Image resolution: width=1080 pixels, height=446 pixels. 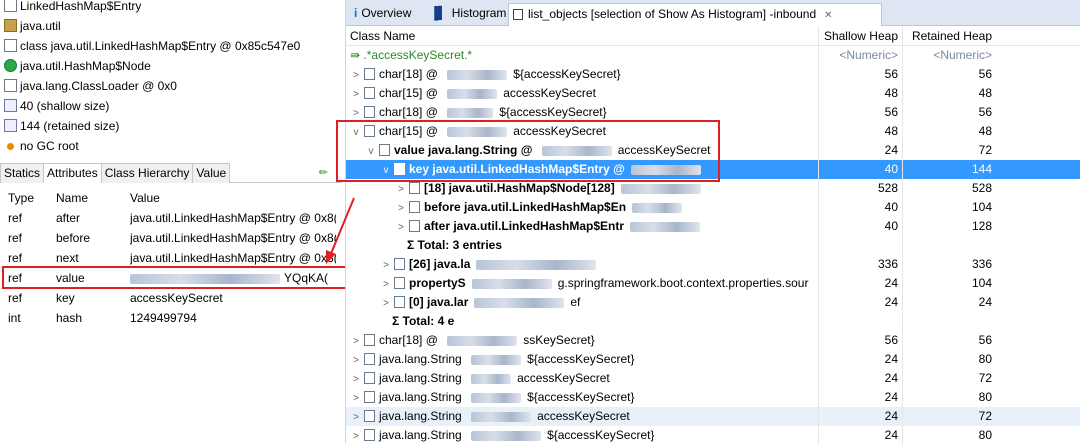 What do you see at coordinates (21, 198) in the screenshot?
I see `header-type: Type` at bounding box center [21, 198].